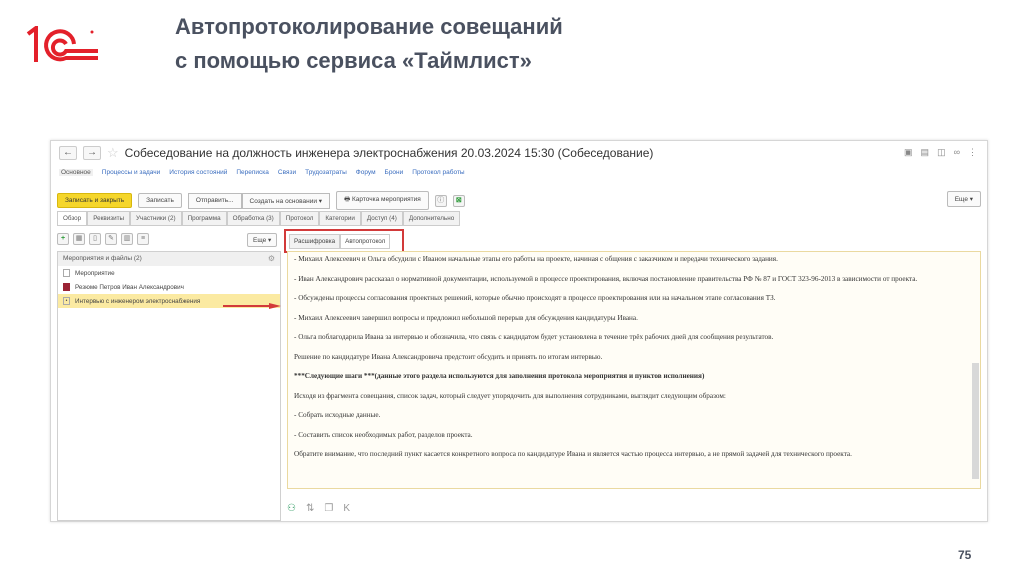 The width and height of the screenshot is (1024, 574). What do you see at coordinates (131, 172) in the screenshot?
I see `link-processes: Процессы и задачи` at bounding box center [131, 172].